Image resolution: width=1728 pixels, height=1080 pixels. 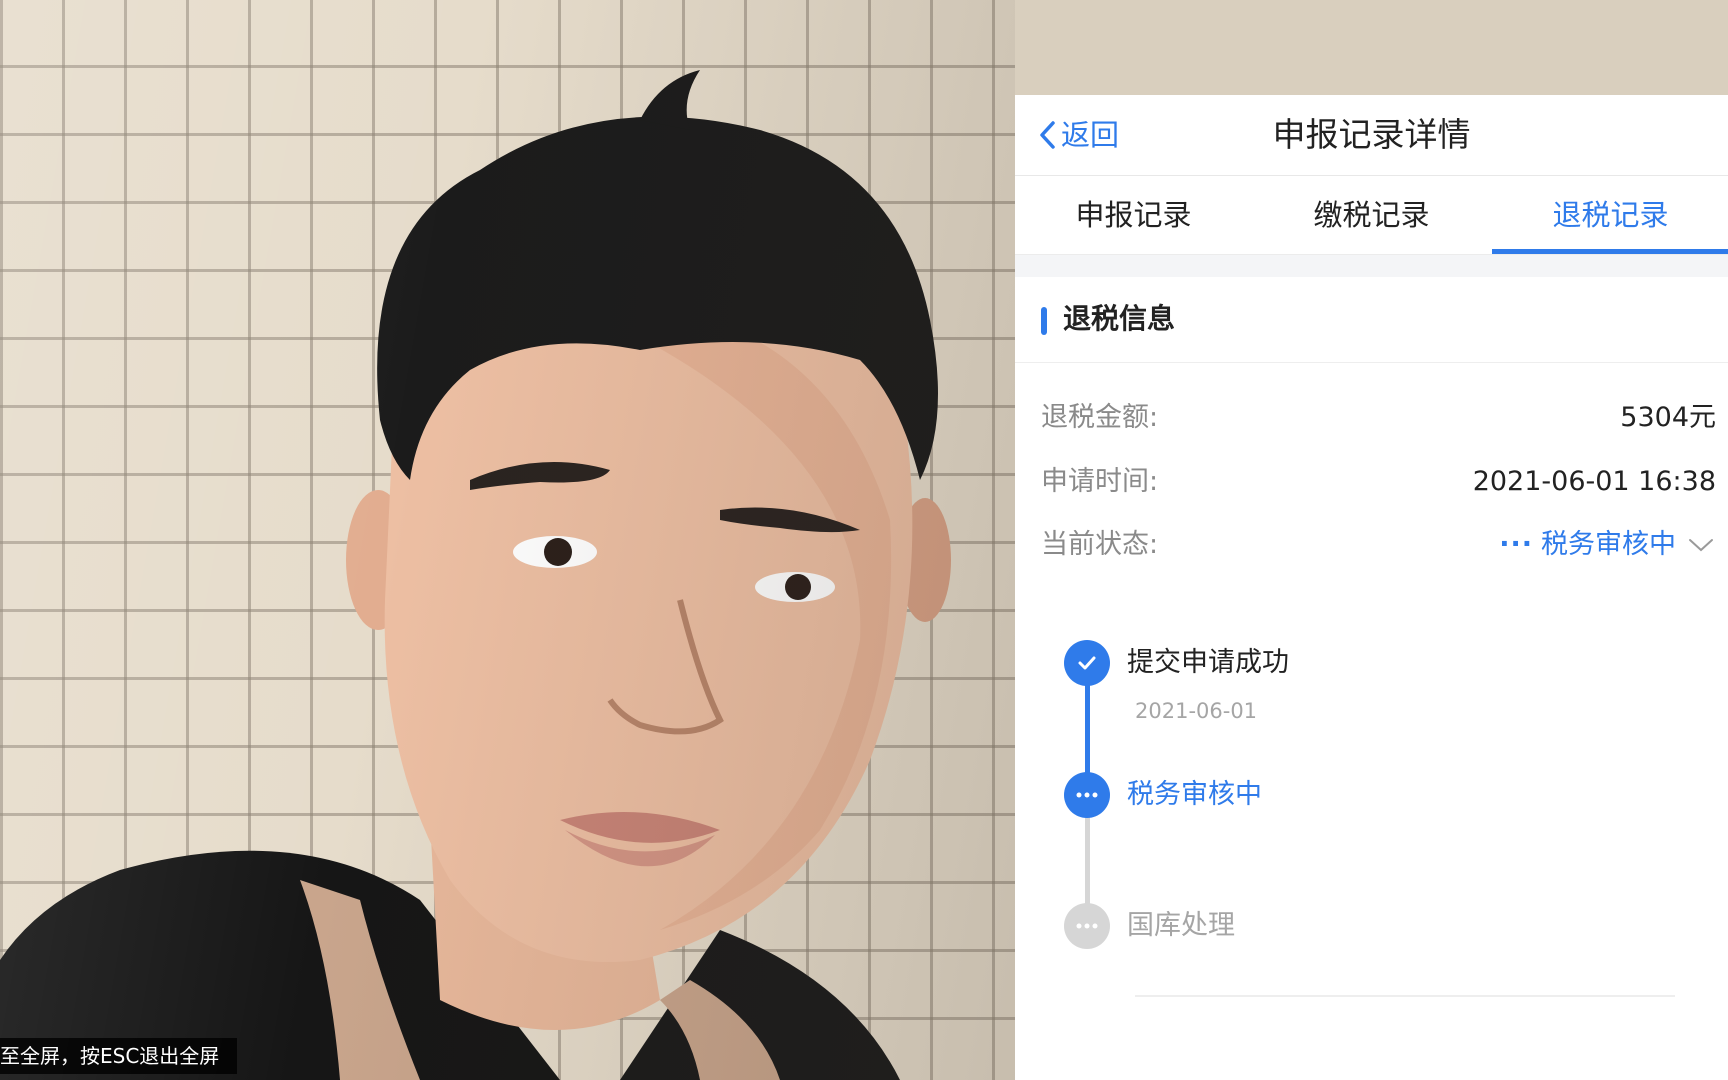 I want to click on current-status-value: ··· 税务审核中, so click(x=1607, y=545).